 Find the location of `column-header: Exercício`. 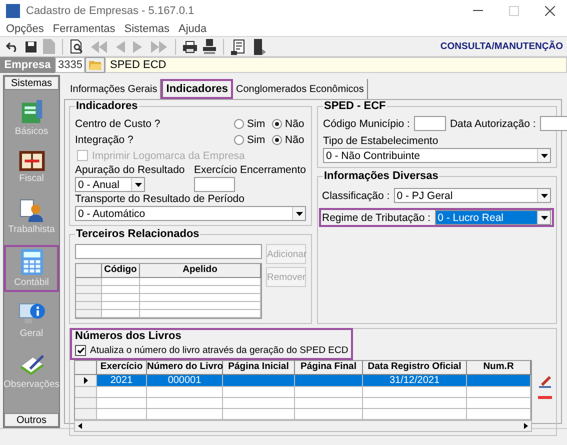

column-header: Exercício is located at coordinates (122, 368).